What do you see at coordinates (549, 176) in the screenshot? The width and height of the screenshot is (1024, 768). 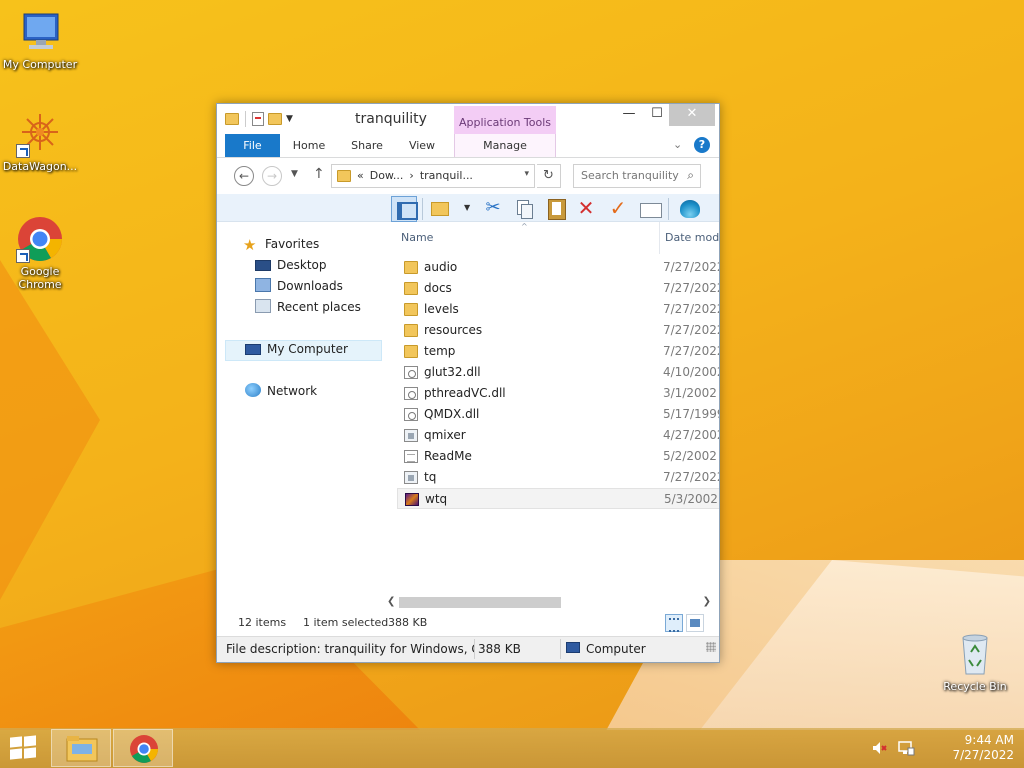 I see `refresh-button: ↻` at bounding box center [549, 176].